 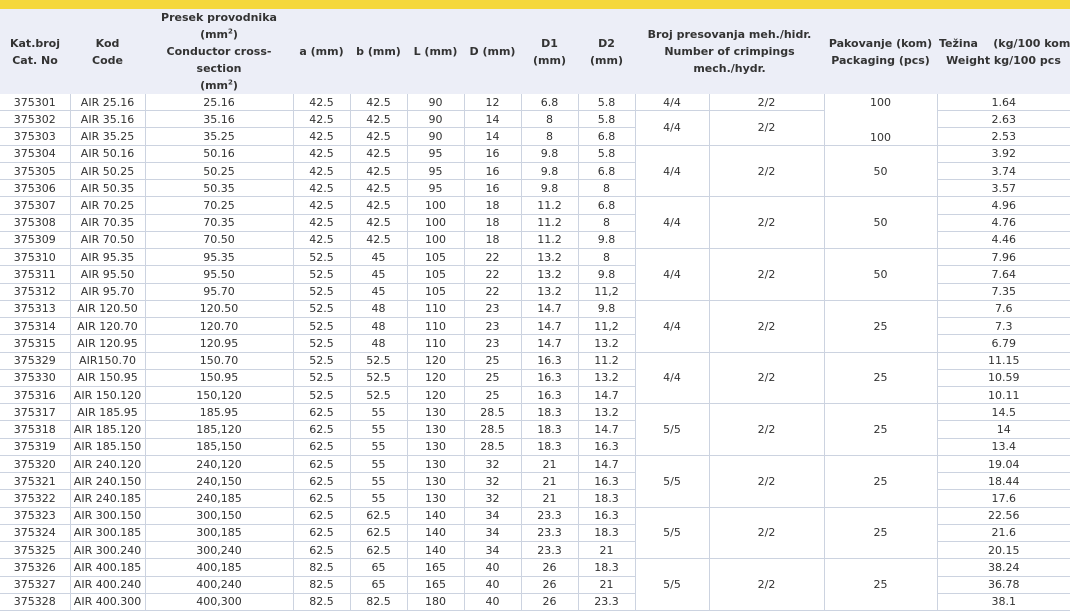 What do you see at coordinates (1003, 533) in the screenshot?
I see `cell-weight: 21.6` at bounding box center [1003, 533].